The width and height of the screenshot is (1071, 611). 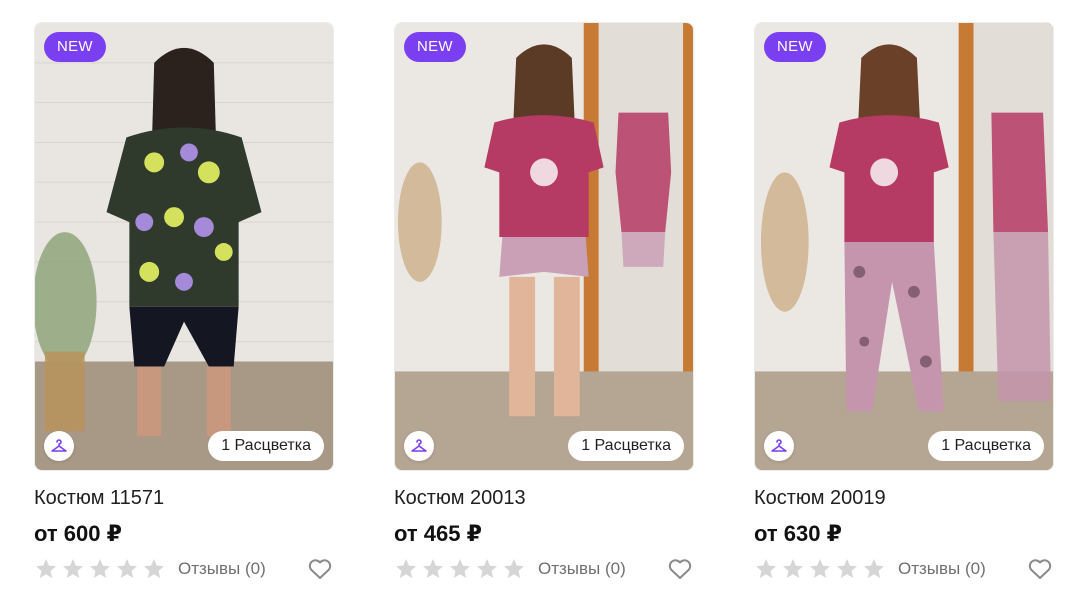 What do you see at coordinates (184, 498) in the screenshot?
I see `product-title: Костюм 11571` at bounding box center [184, 498].